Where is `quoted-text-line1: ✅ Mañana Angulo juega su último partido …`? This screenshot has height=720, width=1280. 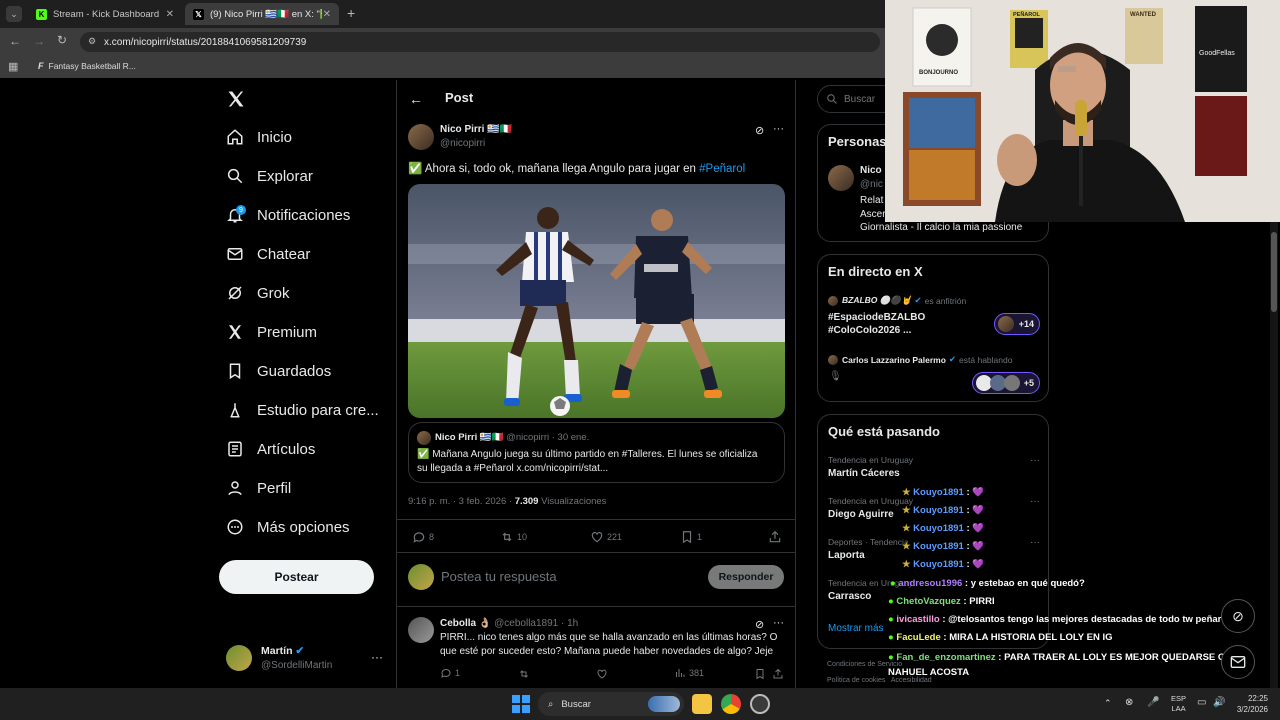 quoted-text-line1: ✅ Mañana Angulo juega su último partido … is located at coordinates (587, 454).